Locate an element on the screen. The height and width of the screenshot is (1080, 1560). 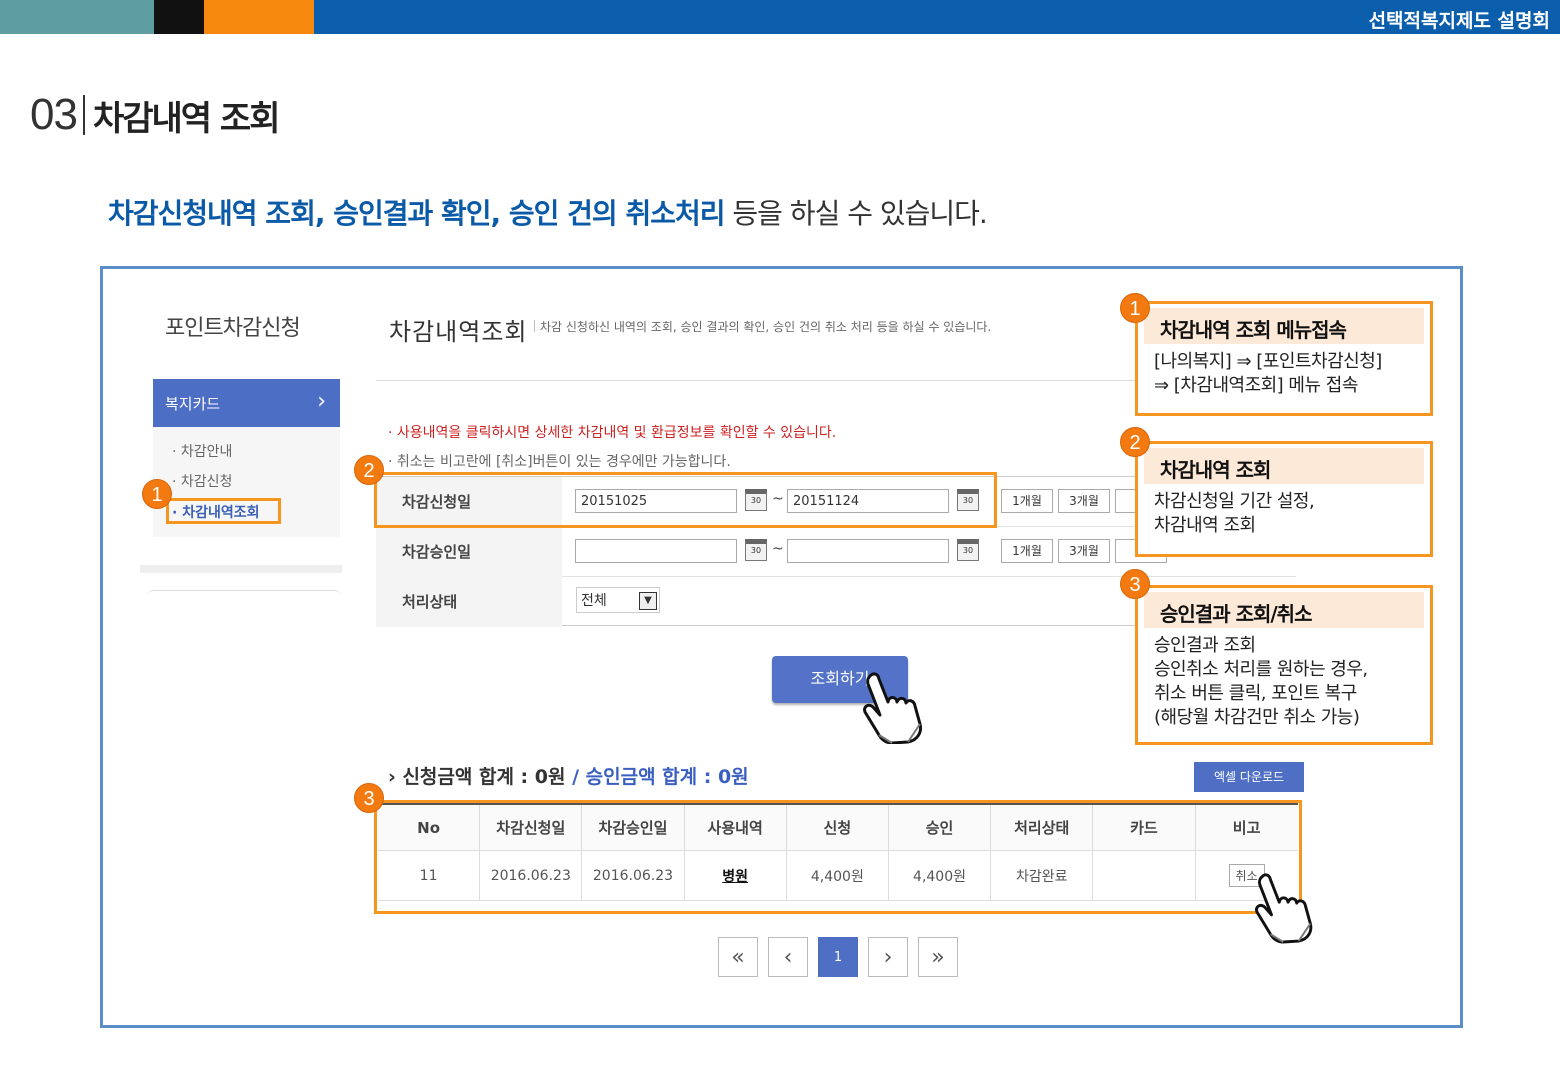
last-page-button: » is located at coordinates (938, 957).